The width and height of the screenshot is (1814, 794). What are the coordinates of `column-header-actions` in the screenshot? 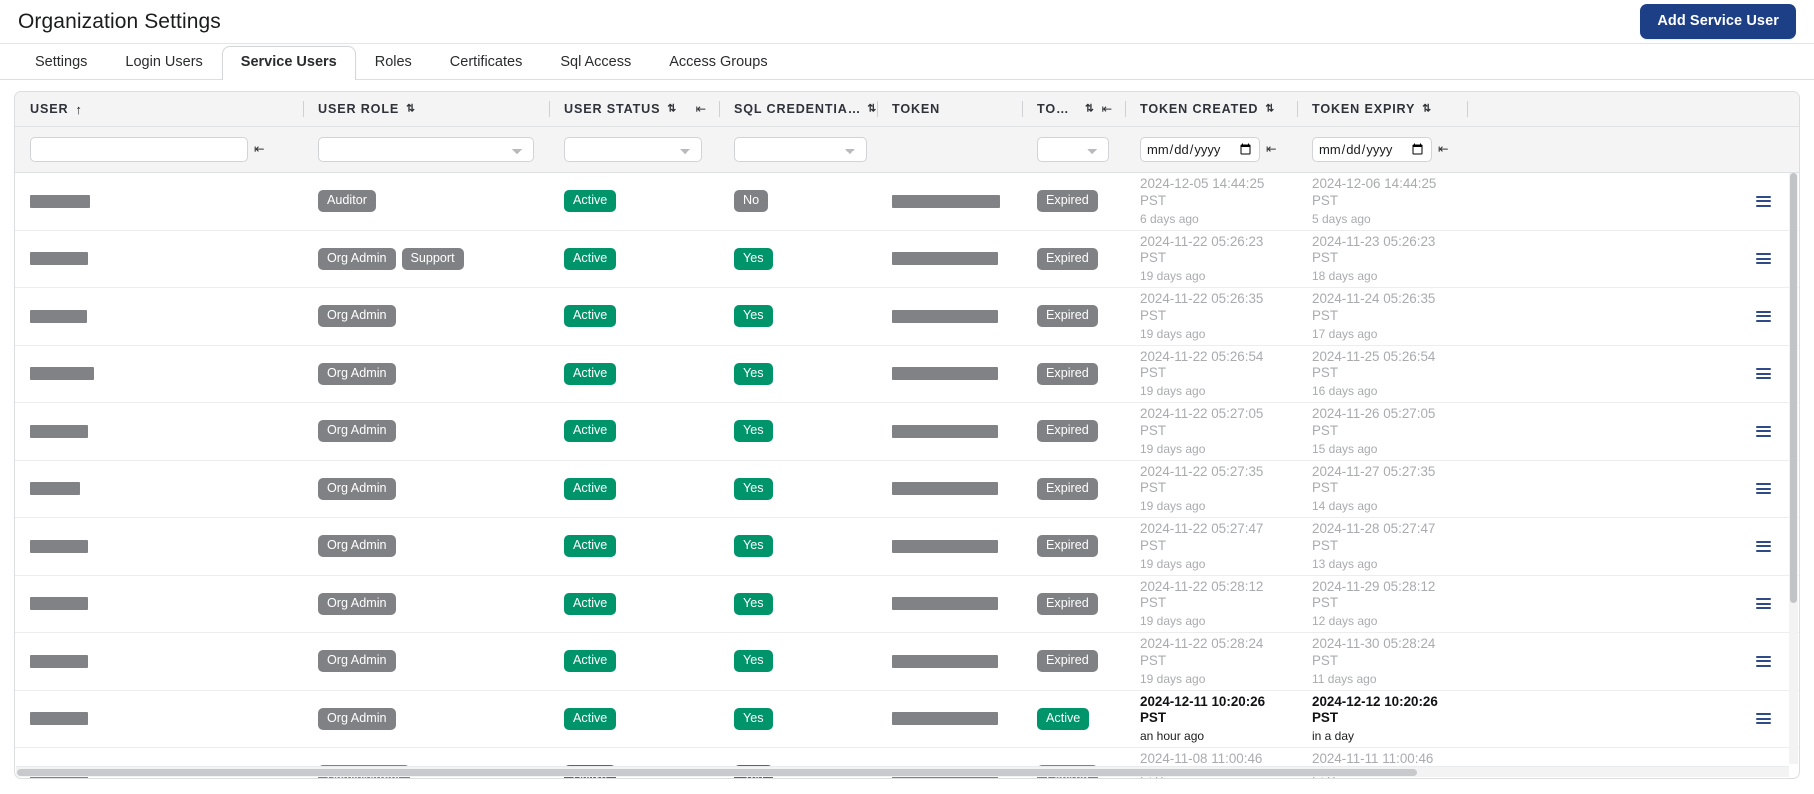 It's located at (1633, 109).